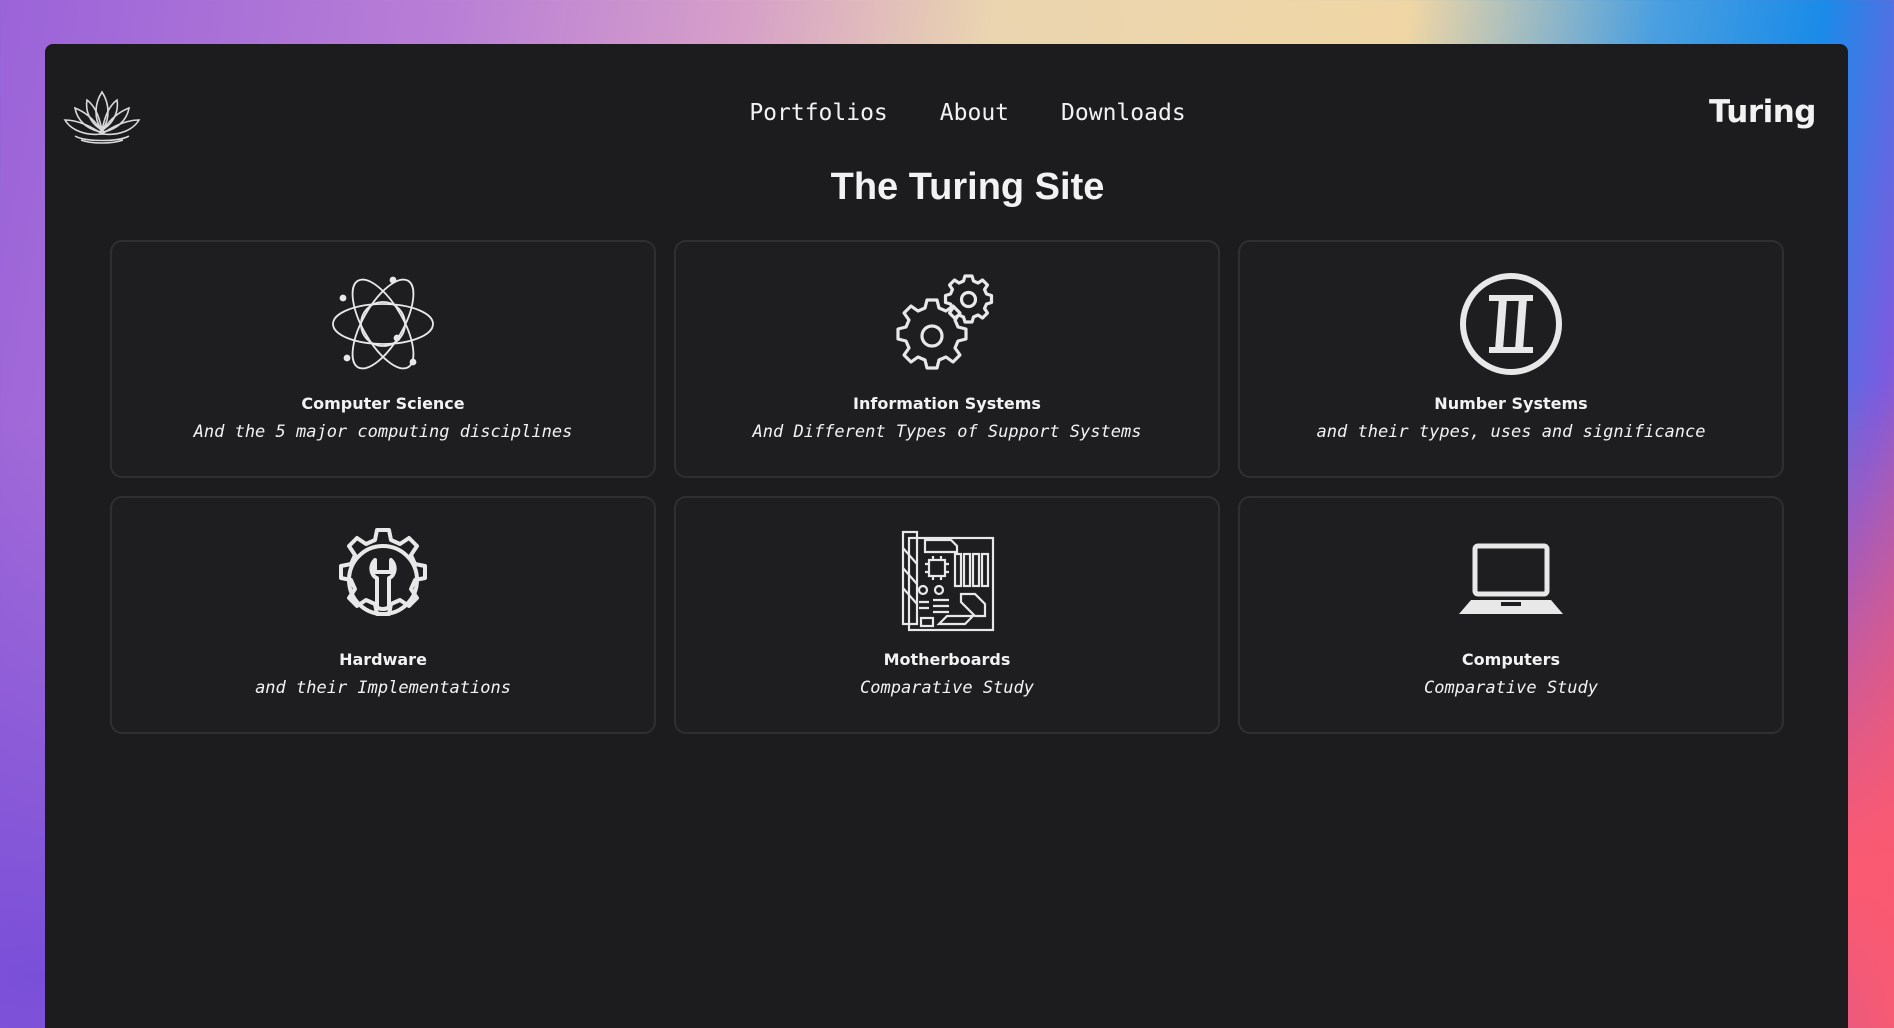  I want to click on card-computers: Computers Comparative Study, so click(1511, 615).